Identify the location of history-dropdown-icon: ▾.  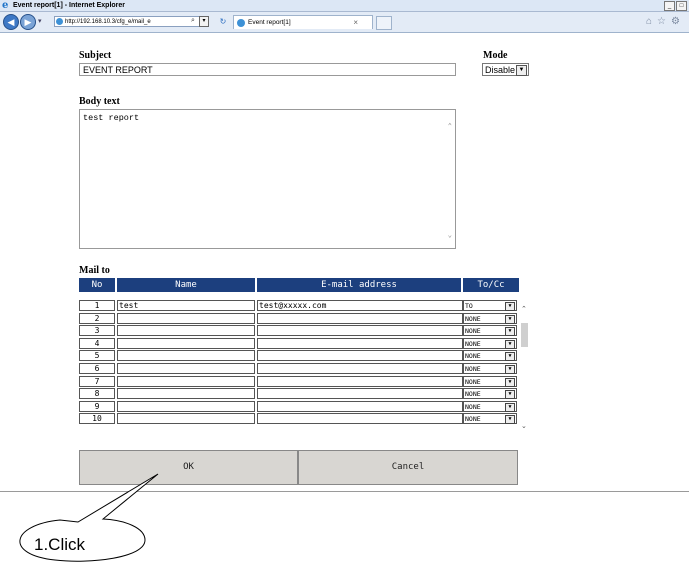
(40, 21).